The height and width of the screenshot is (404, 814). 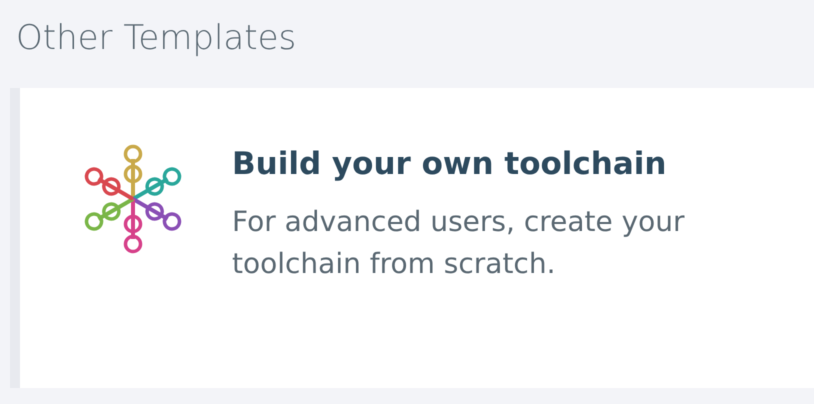 I want to click on section-title: Other Templates, so click(x=156, y=38).